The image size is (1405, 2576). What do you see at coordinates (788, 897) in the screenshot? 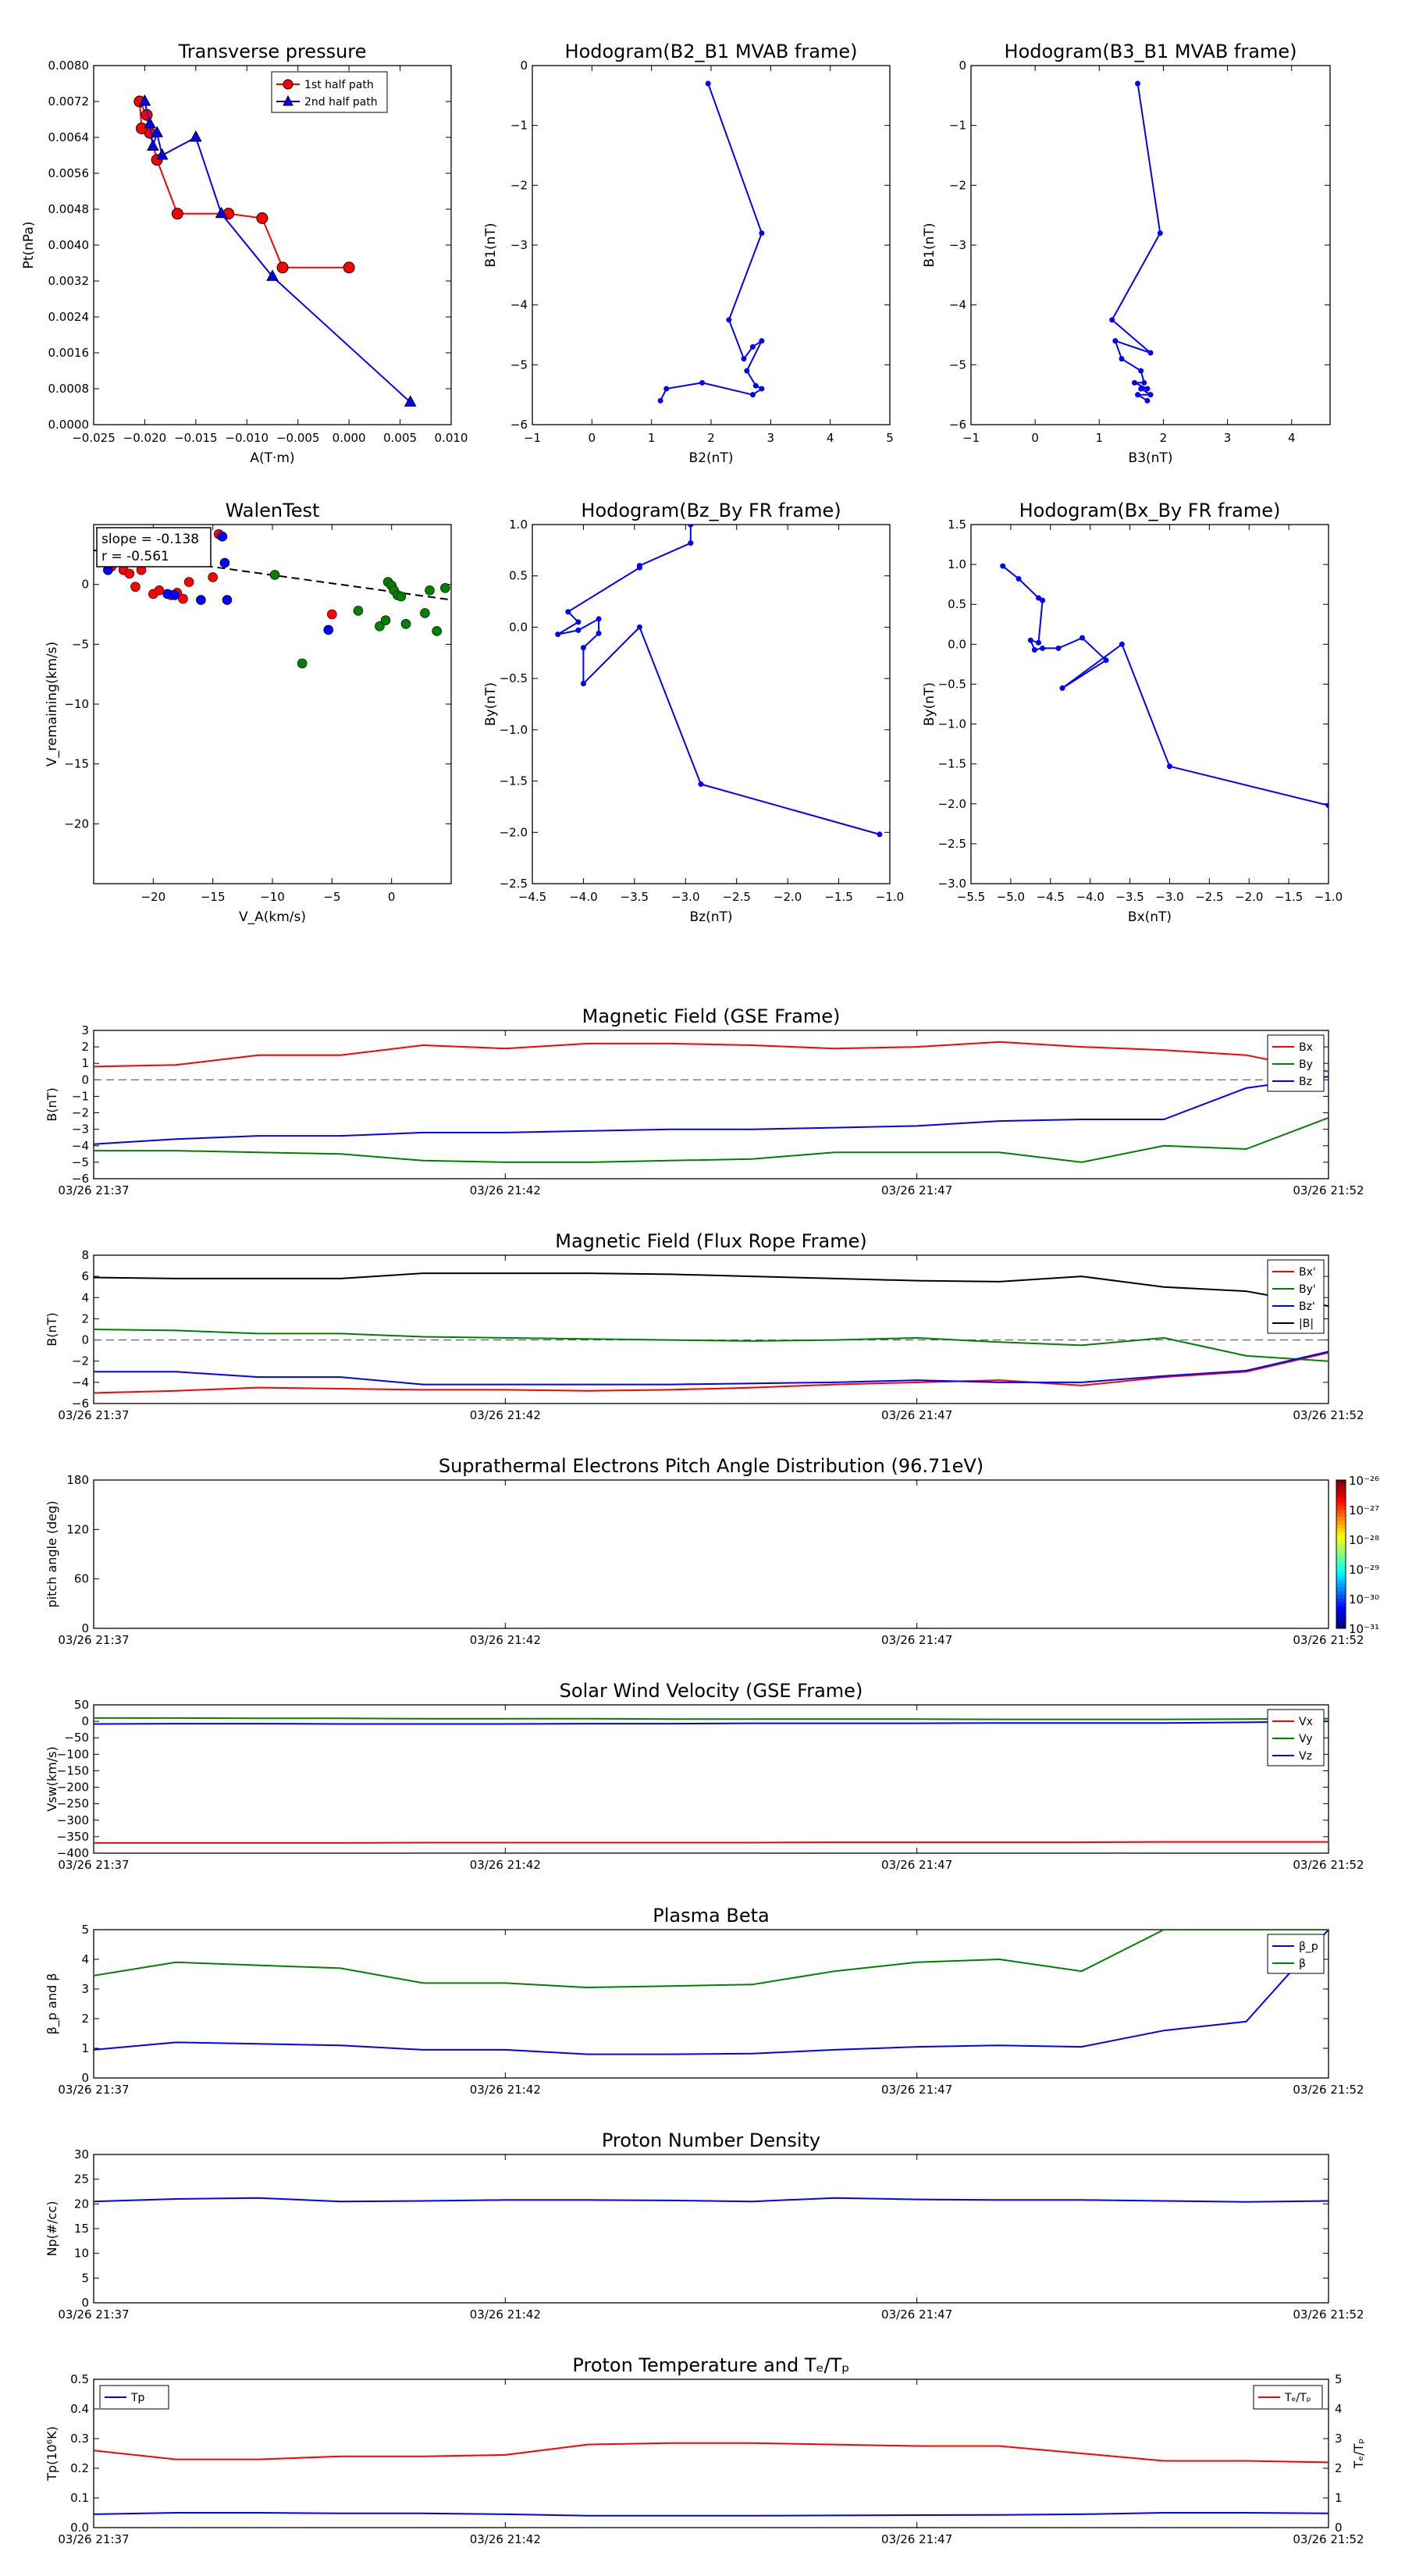
I see `x-tick-label: −2.0` at bounding box center [788, 897].